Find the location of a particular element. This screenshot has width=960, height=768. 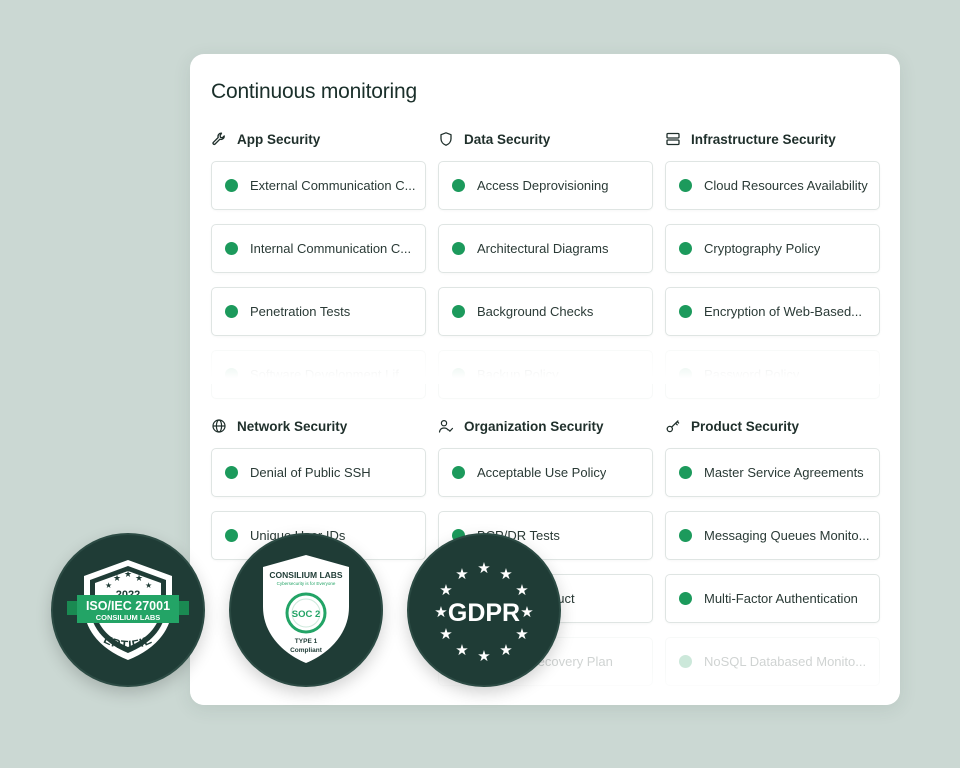

control-label: Cloud Resources Availability is located at coordinates (786, 185).